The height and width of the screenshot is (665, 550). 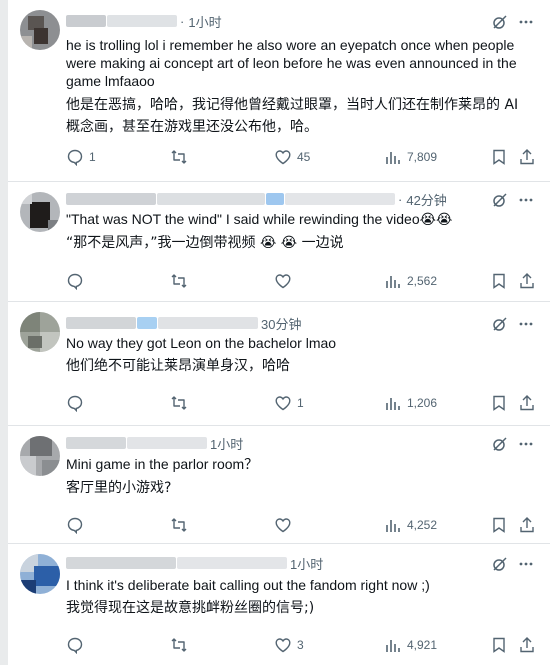 What do you see at coordinates (194, 563) in the screenshot?
I see `reply-header: 1小时` at bounding box center [194, 563].